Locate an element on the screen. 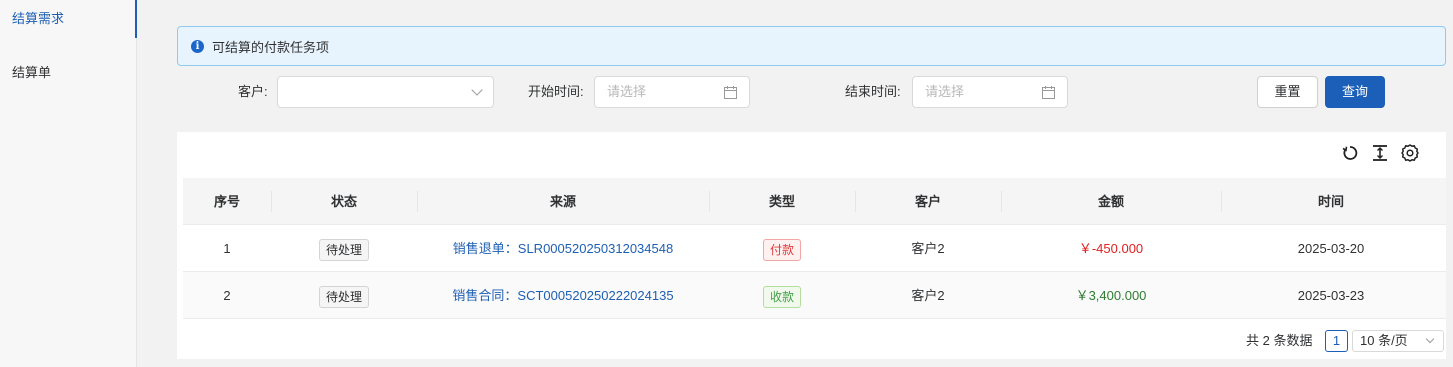 The image size is (1453, 367). customer-filter-label: 客户: is located at coordinates (253, 91).